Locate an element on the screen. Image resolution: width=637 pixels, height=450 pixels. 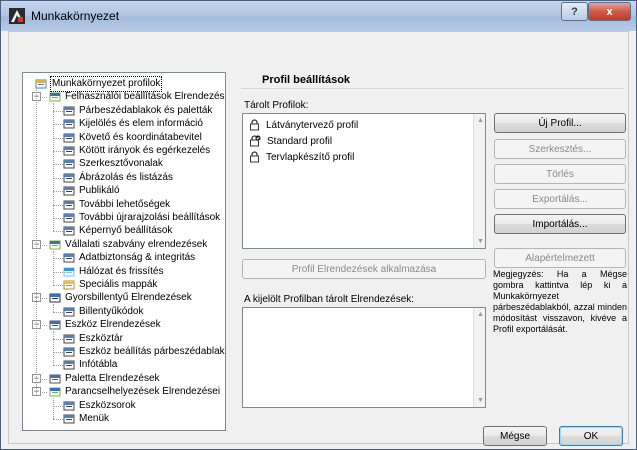
tree-item-label: Vállalati szabvány elrendezések is located at coordinates (136, 244).